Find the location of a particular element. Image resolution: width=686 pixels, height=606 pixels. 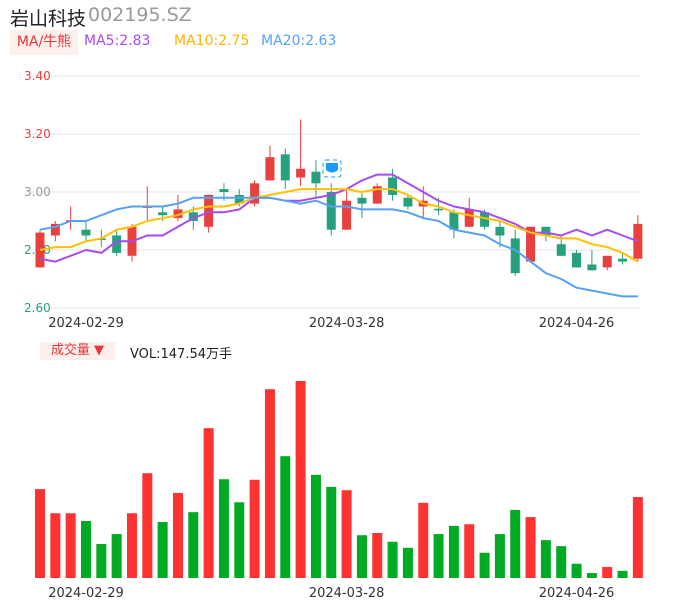

y-tick-label: 2.60 is located at coordinates (37, 308).